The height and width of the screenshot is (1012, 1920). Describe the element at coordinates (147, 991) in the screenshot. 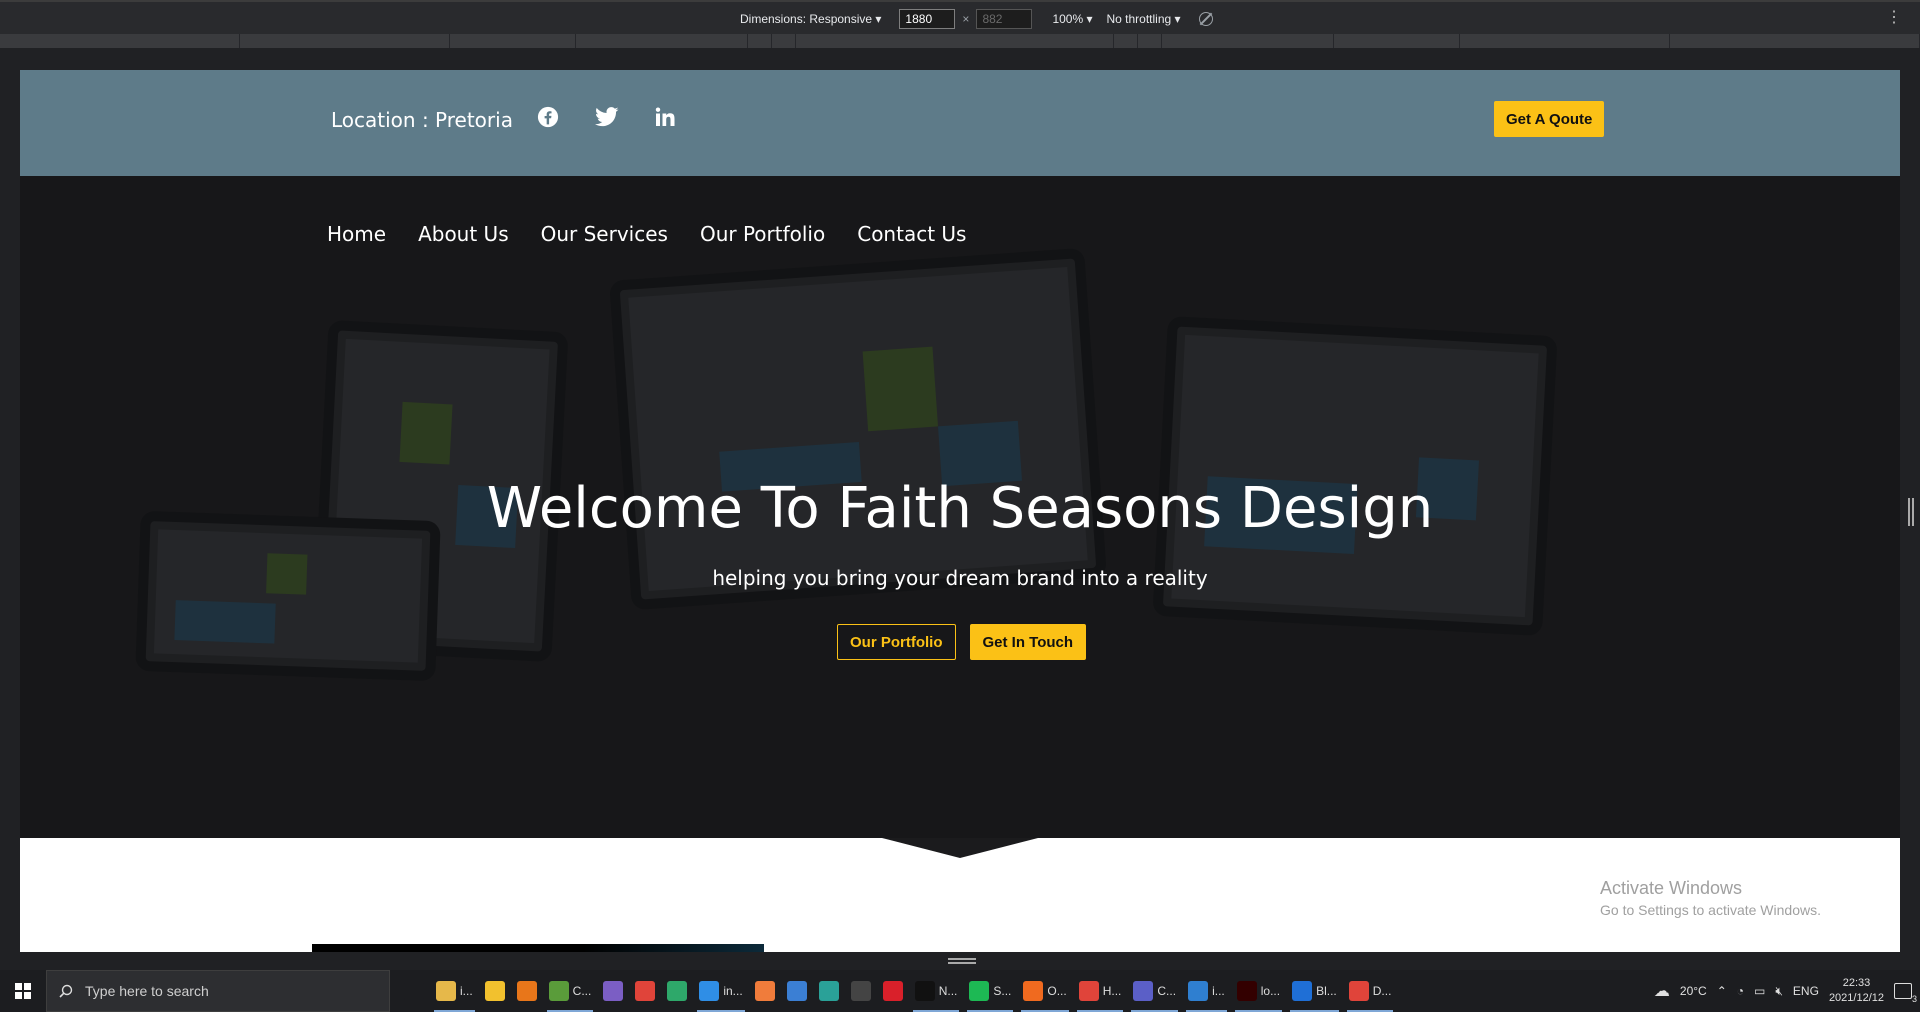

I see `search-placeholder: Type here to search` at that location.